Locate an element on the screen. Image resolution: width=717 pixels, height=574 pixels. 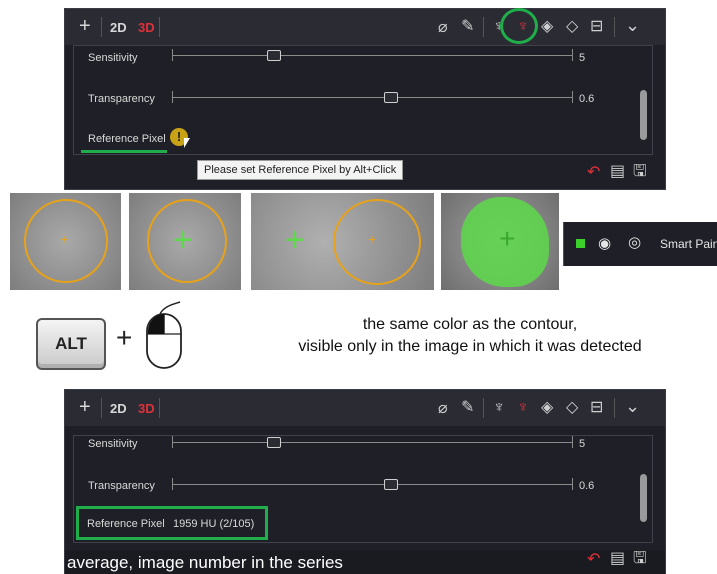
reference-pixel-value: 1959 HU (2/105) is located at coordinates (214, 524).